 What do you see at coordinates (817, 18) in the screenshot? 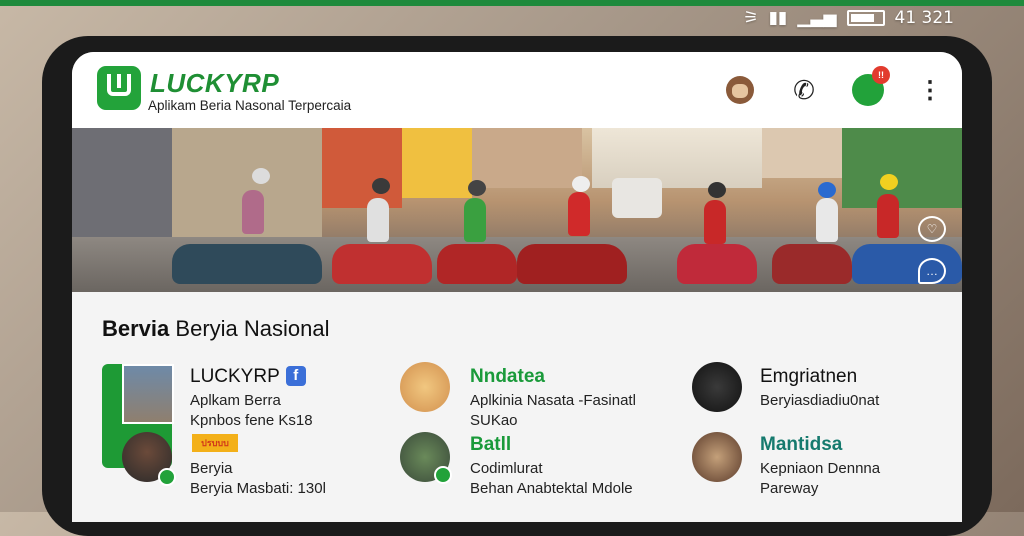
I see `signal-bars-icon: ▁▃▅` at bounding box center [817, 18].